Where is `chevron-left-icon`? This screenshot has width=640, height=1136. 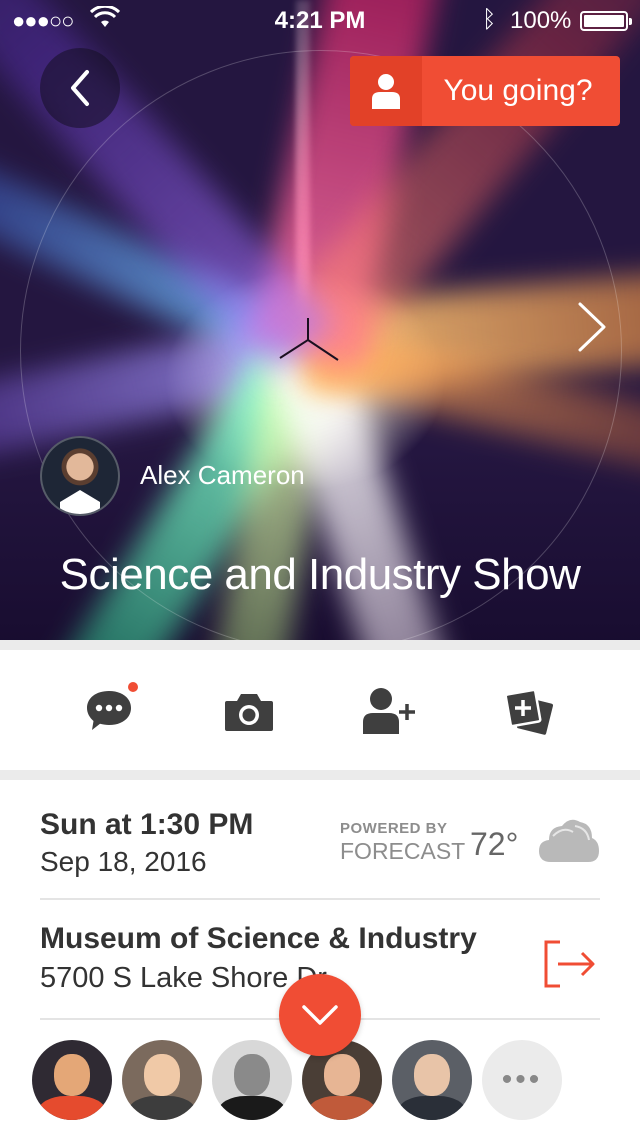
chevron-left-icon is located at coordinates (80, 88).